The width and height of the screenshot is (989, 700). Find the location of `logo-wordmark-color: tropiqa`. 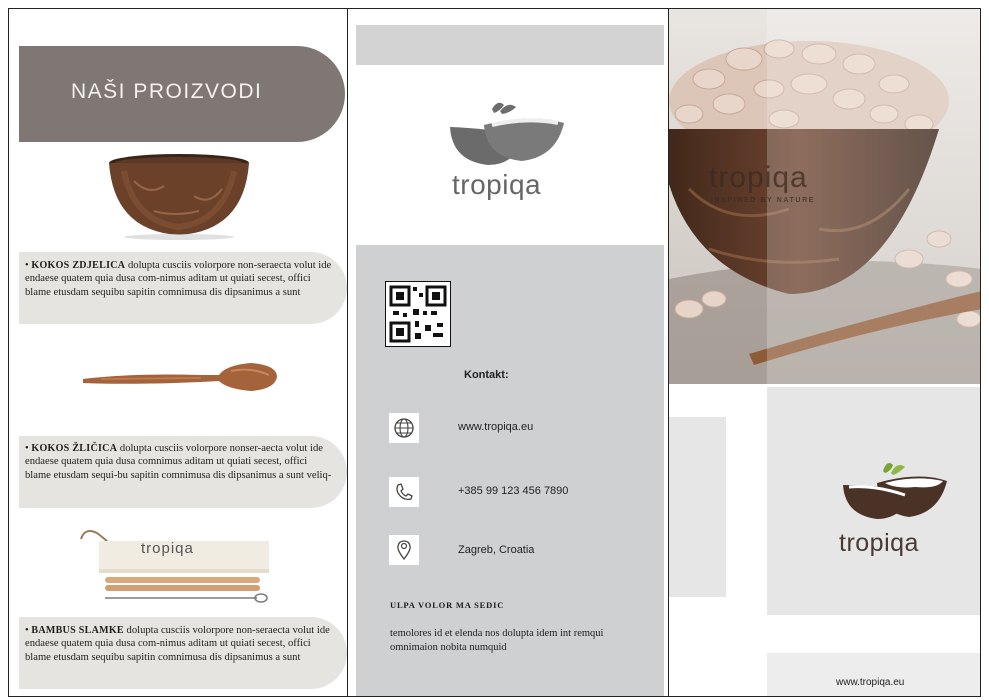

logo-wordmark-color: tropiqa is located at coordinates (879, 543).